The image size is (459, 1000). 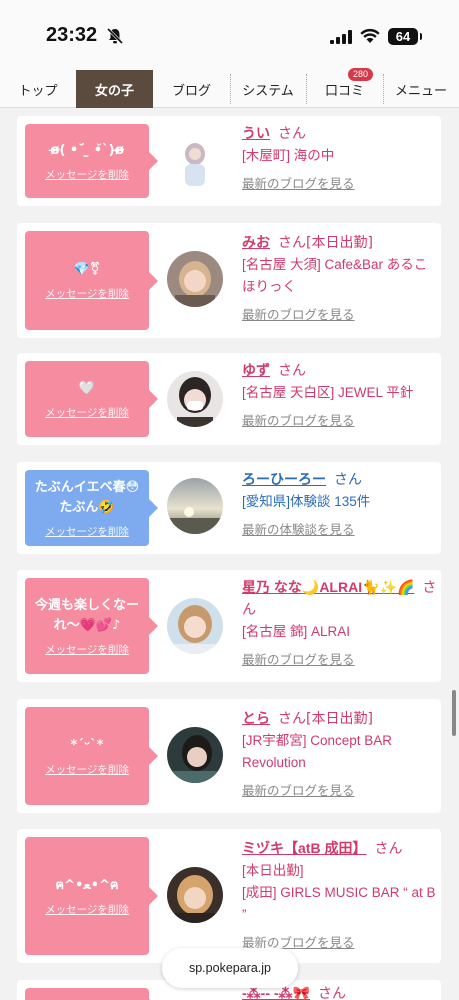 What do you see at coordinates (91, 994) in the screenshot?
I see `message-bubble` at bounding box center [91, 994].